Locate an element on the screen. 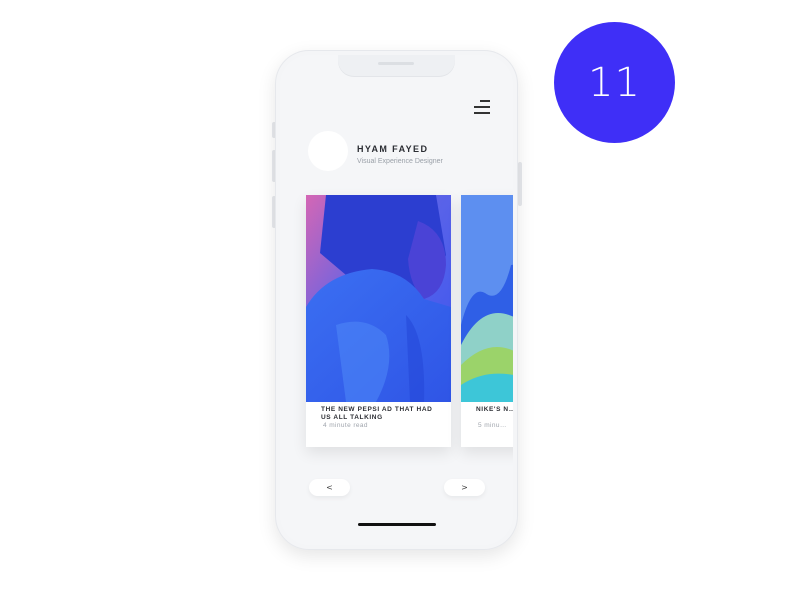  phone-notch is located at coordinates (396, 66).